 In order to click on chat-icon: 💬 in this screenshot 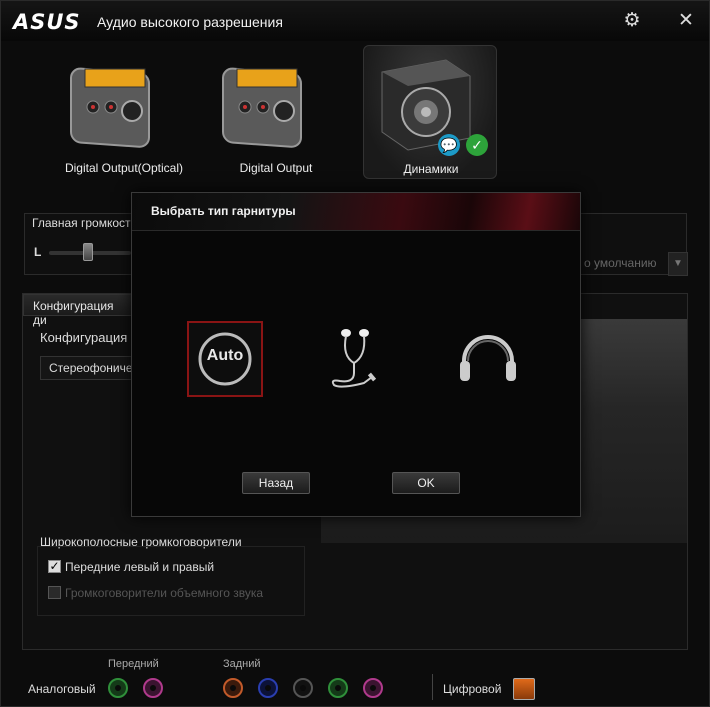, I will do `click(449, 145)`.